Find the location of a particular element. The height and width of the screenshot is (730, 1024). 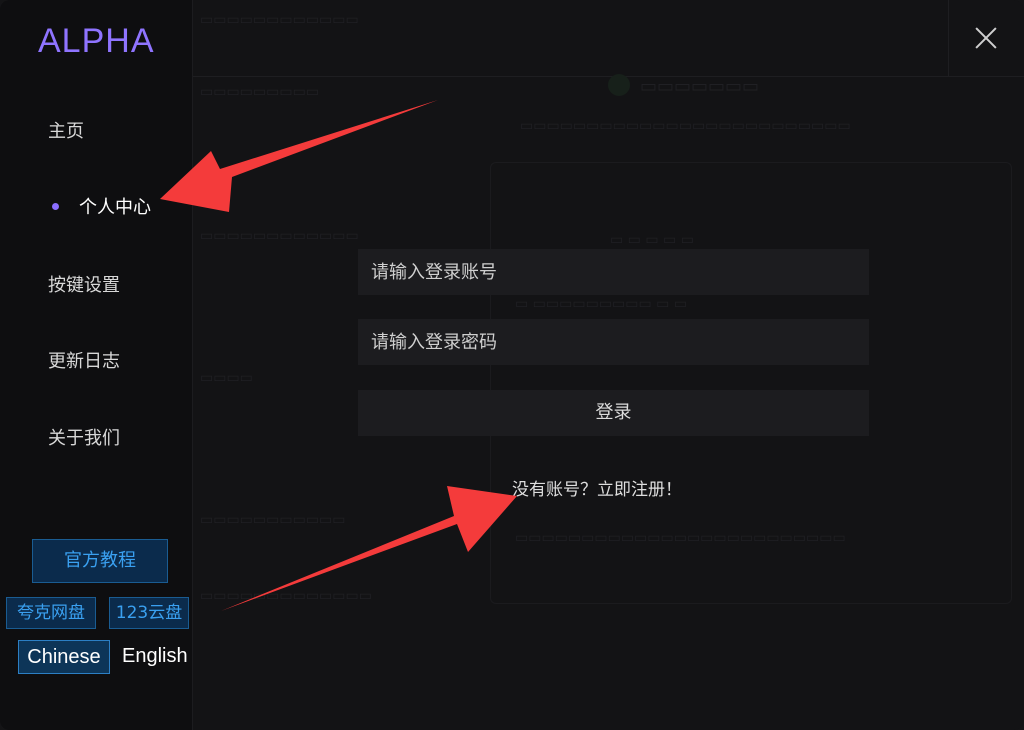

password-input is located at coordinates (613, 342).